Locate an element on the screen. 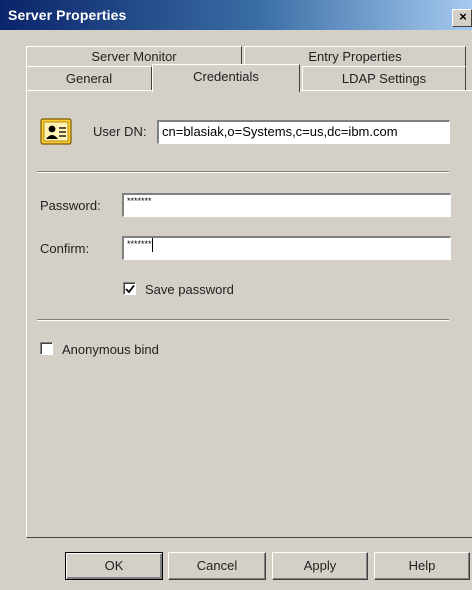 This screenshot has height=590, width=472. tab-general: General is located at coordinates (89, 78).